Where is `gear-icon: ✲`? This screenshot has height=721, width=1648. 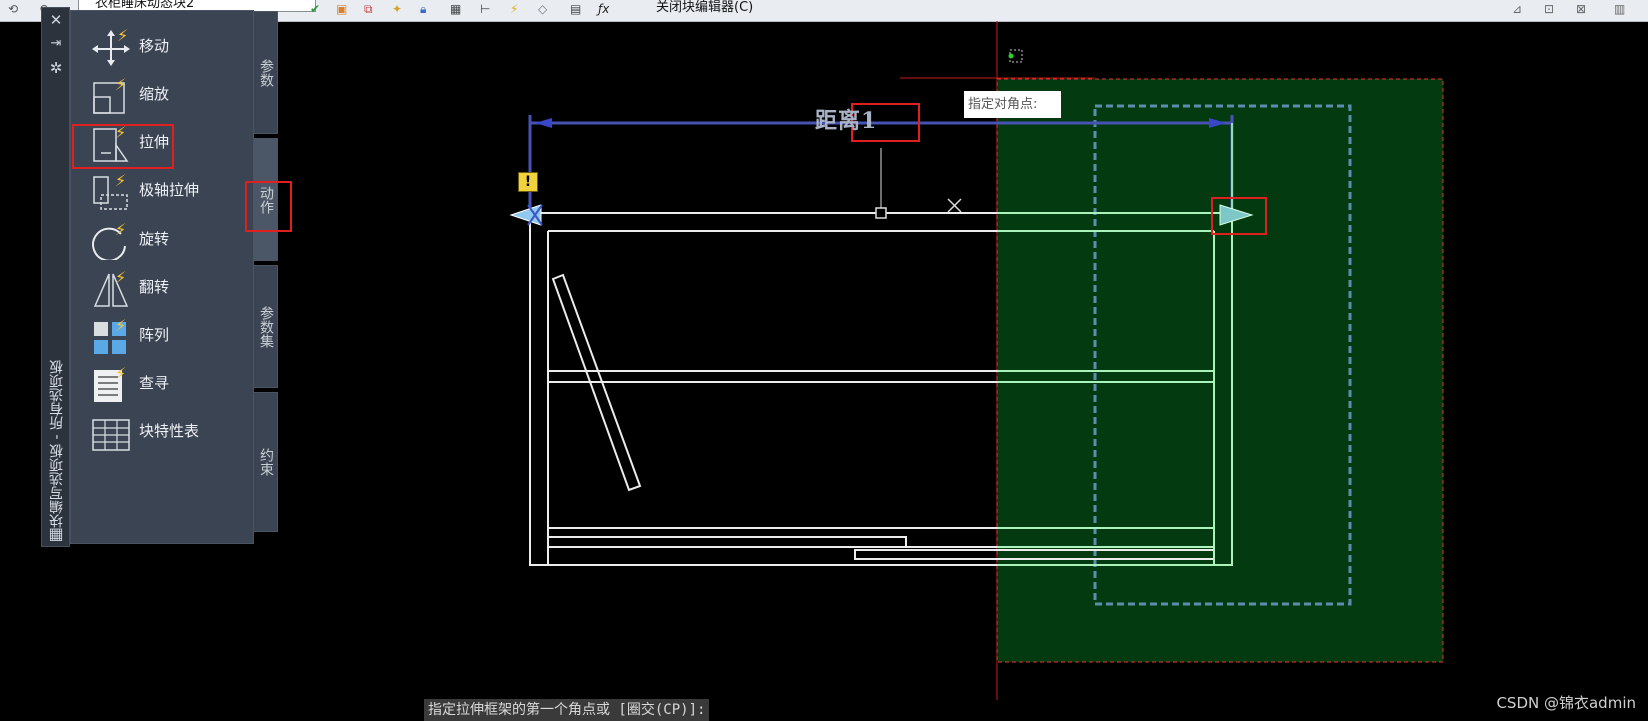
gear-icon: ✲ is located at coordinates (56, 68).